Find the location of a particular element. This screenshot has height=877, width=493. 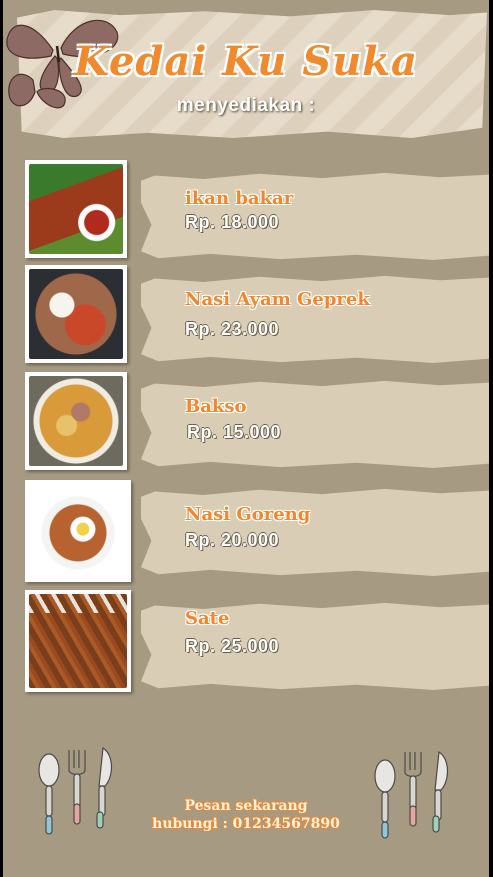

grilled-fish-photo is located at coordinates (76, 209).